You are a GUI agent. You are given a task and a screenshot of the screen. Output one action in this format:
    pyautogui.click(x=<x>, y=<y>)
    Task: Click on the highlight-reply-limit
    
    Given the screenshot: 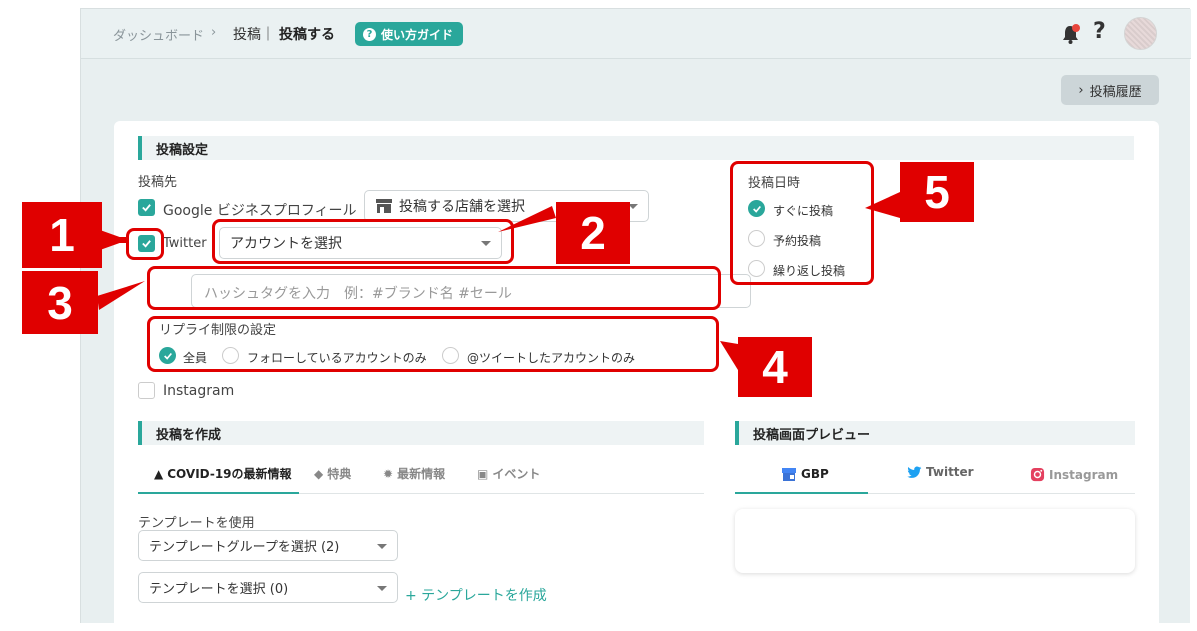 What is the action you would take?
    pyautogui.click(x=433, y=344)
    